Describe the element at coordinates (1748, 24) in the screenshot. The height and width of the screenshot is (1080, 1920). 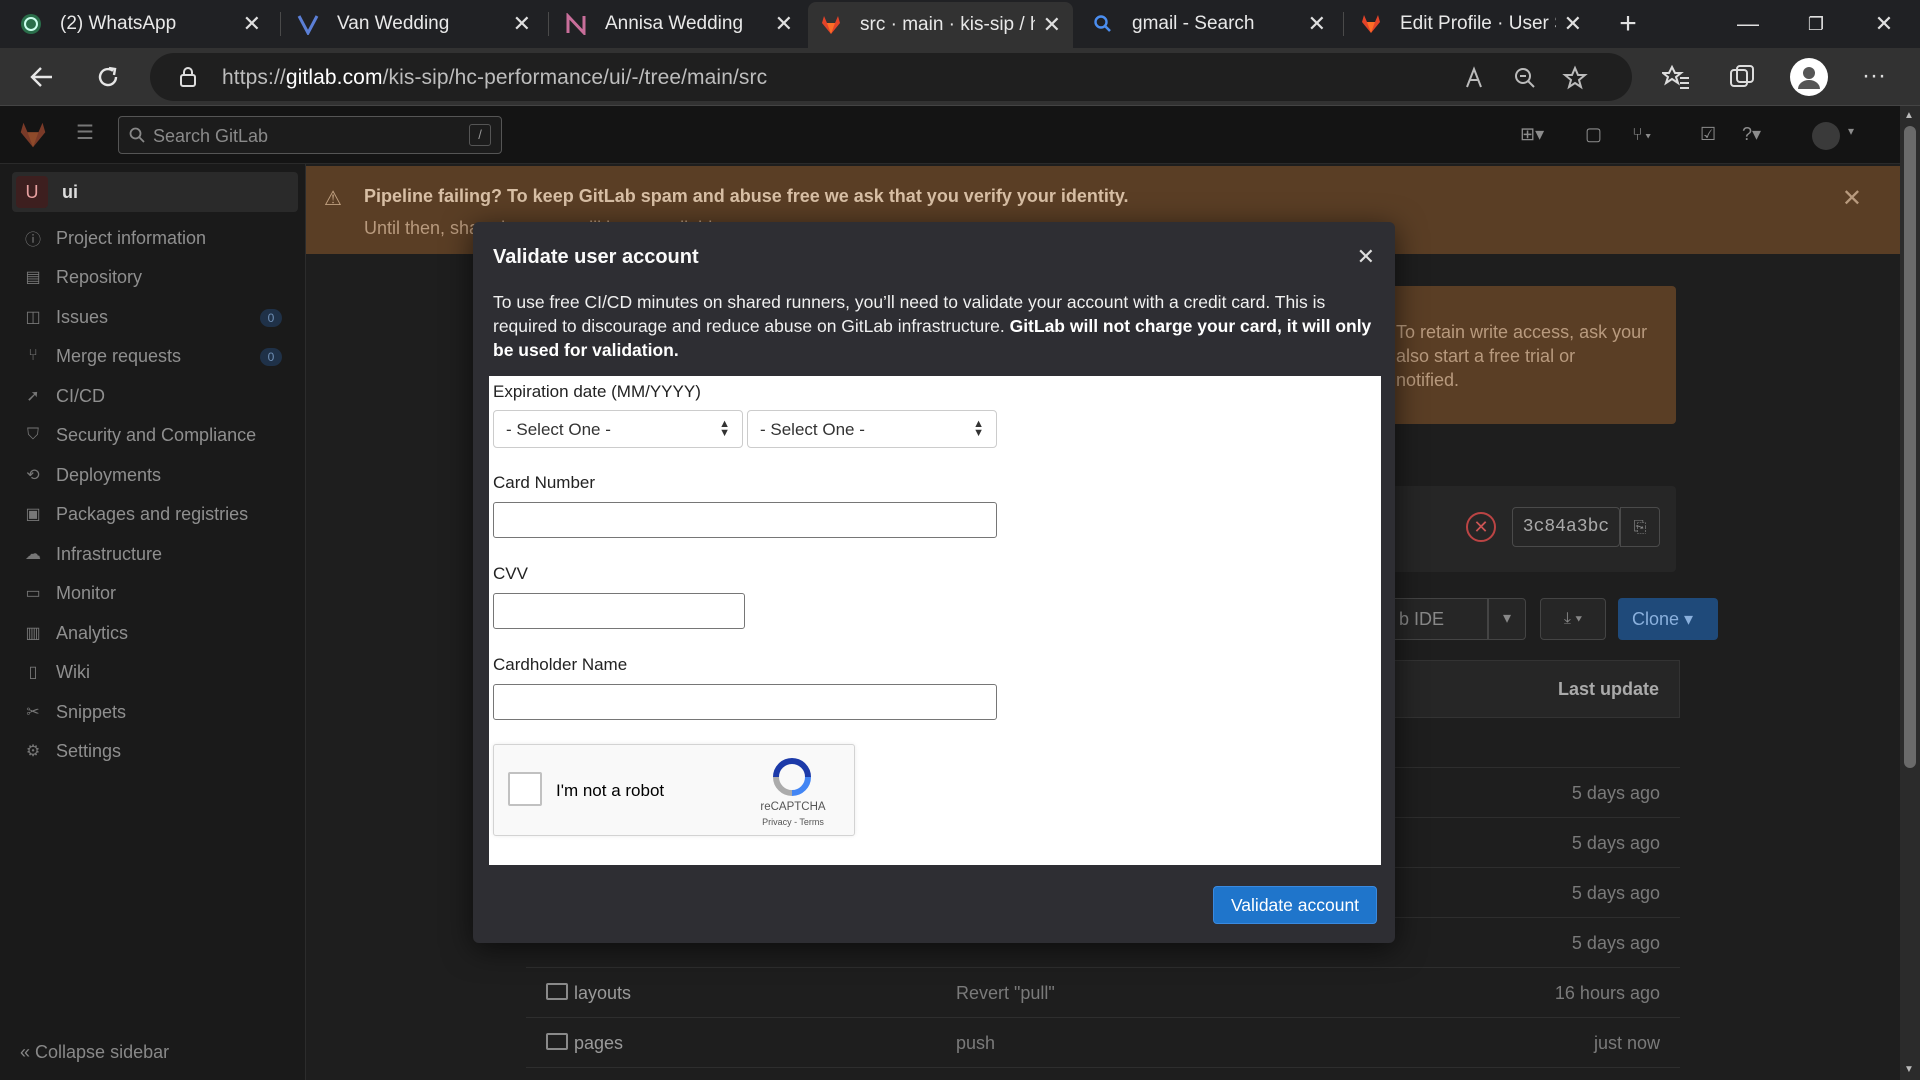
I see `minimize-button: —` at that location.